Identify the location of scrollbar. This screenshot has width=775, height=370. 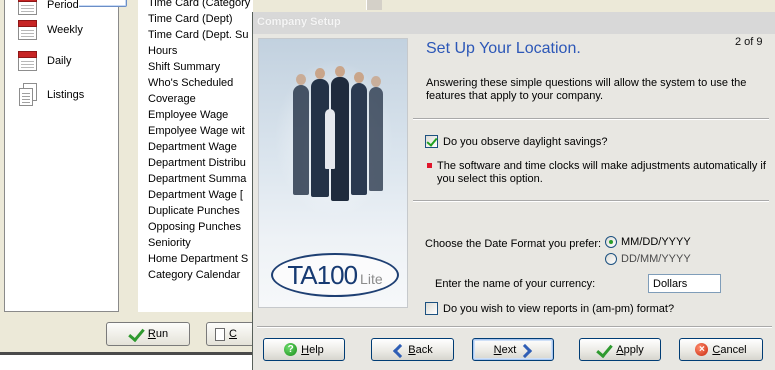
(374, 5).